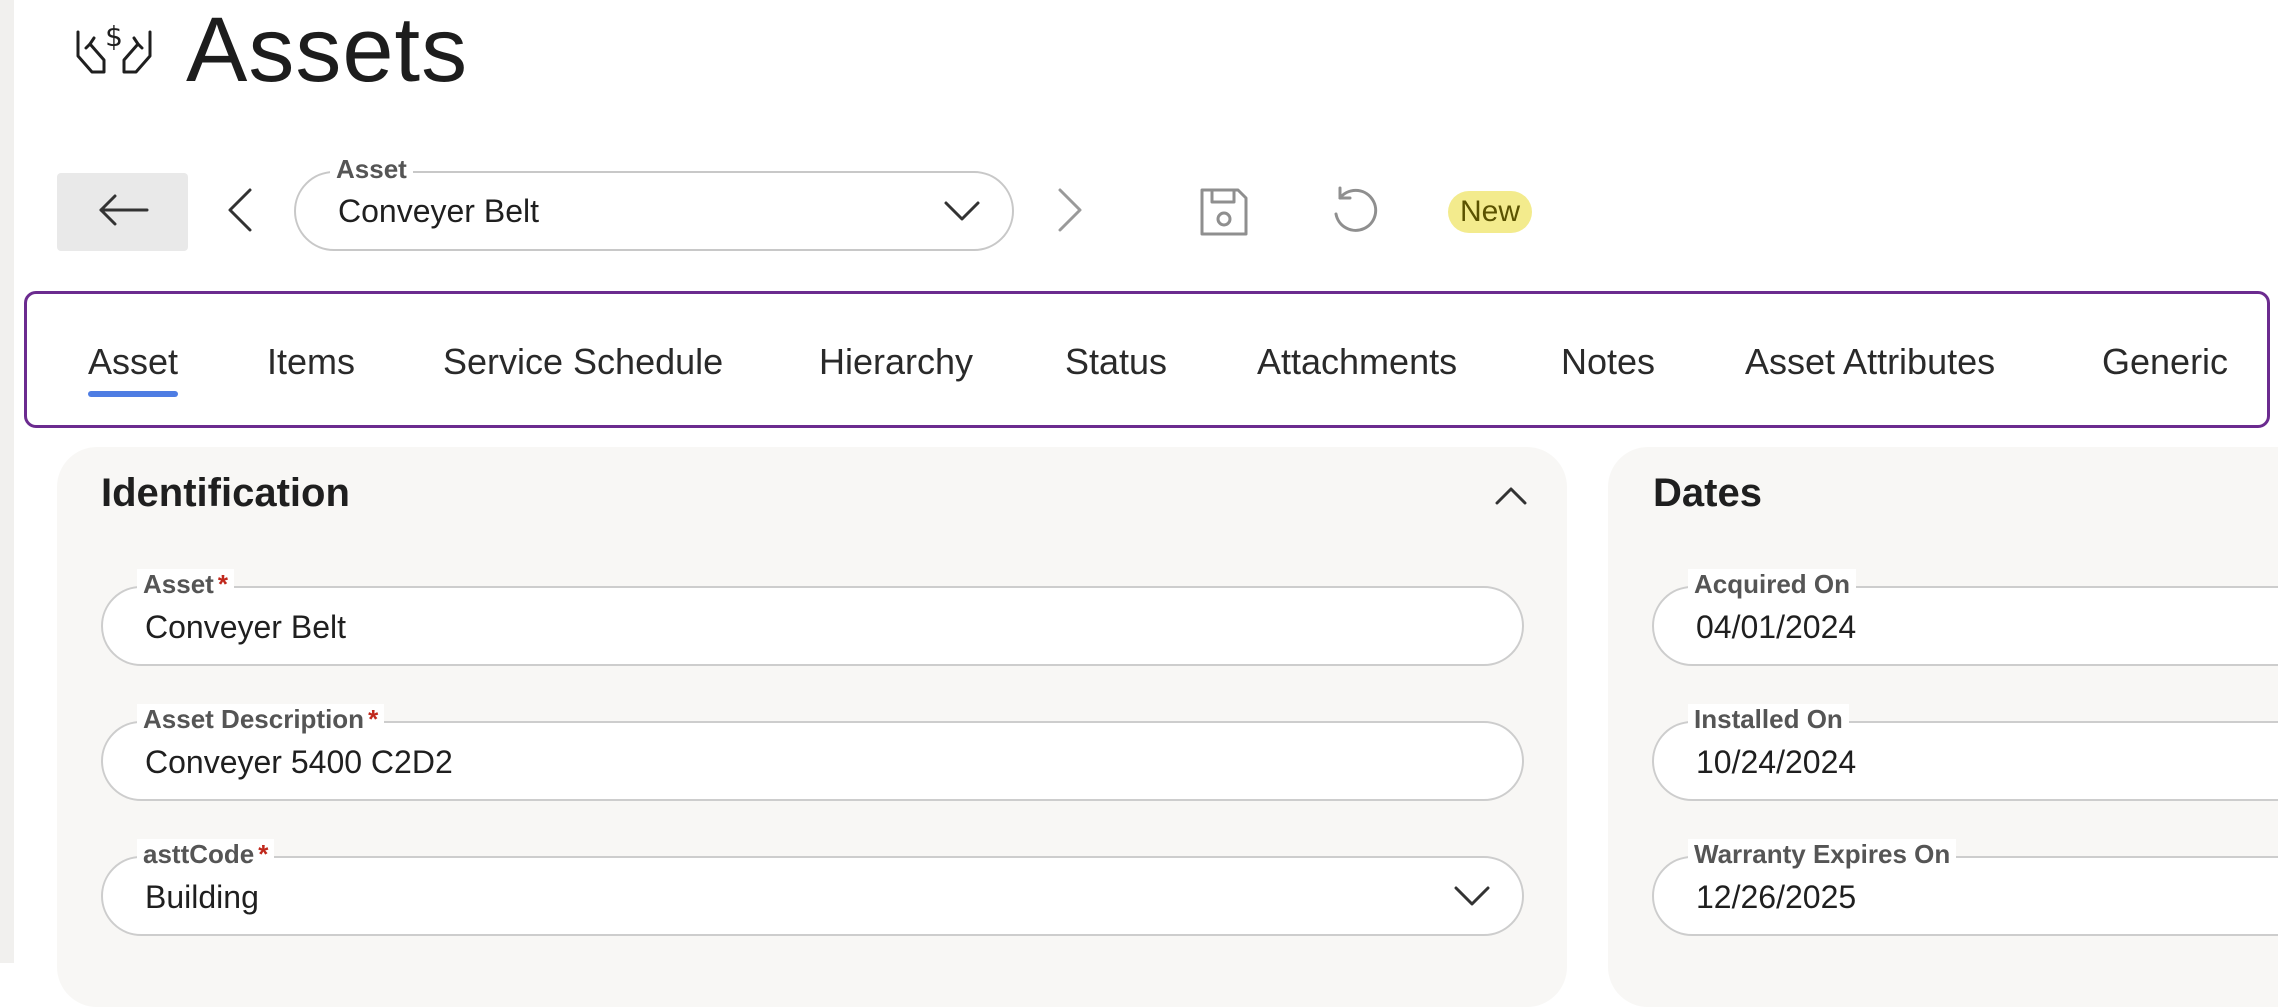 The height and width of the screenshot is (1007, 2278). What do you see at coordinates (1511, 501) in the screenshot?
I see `chevron-up-icon` at bounding box center [1511, 501].